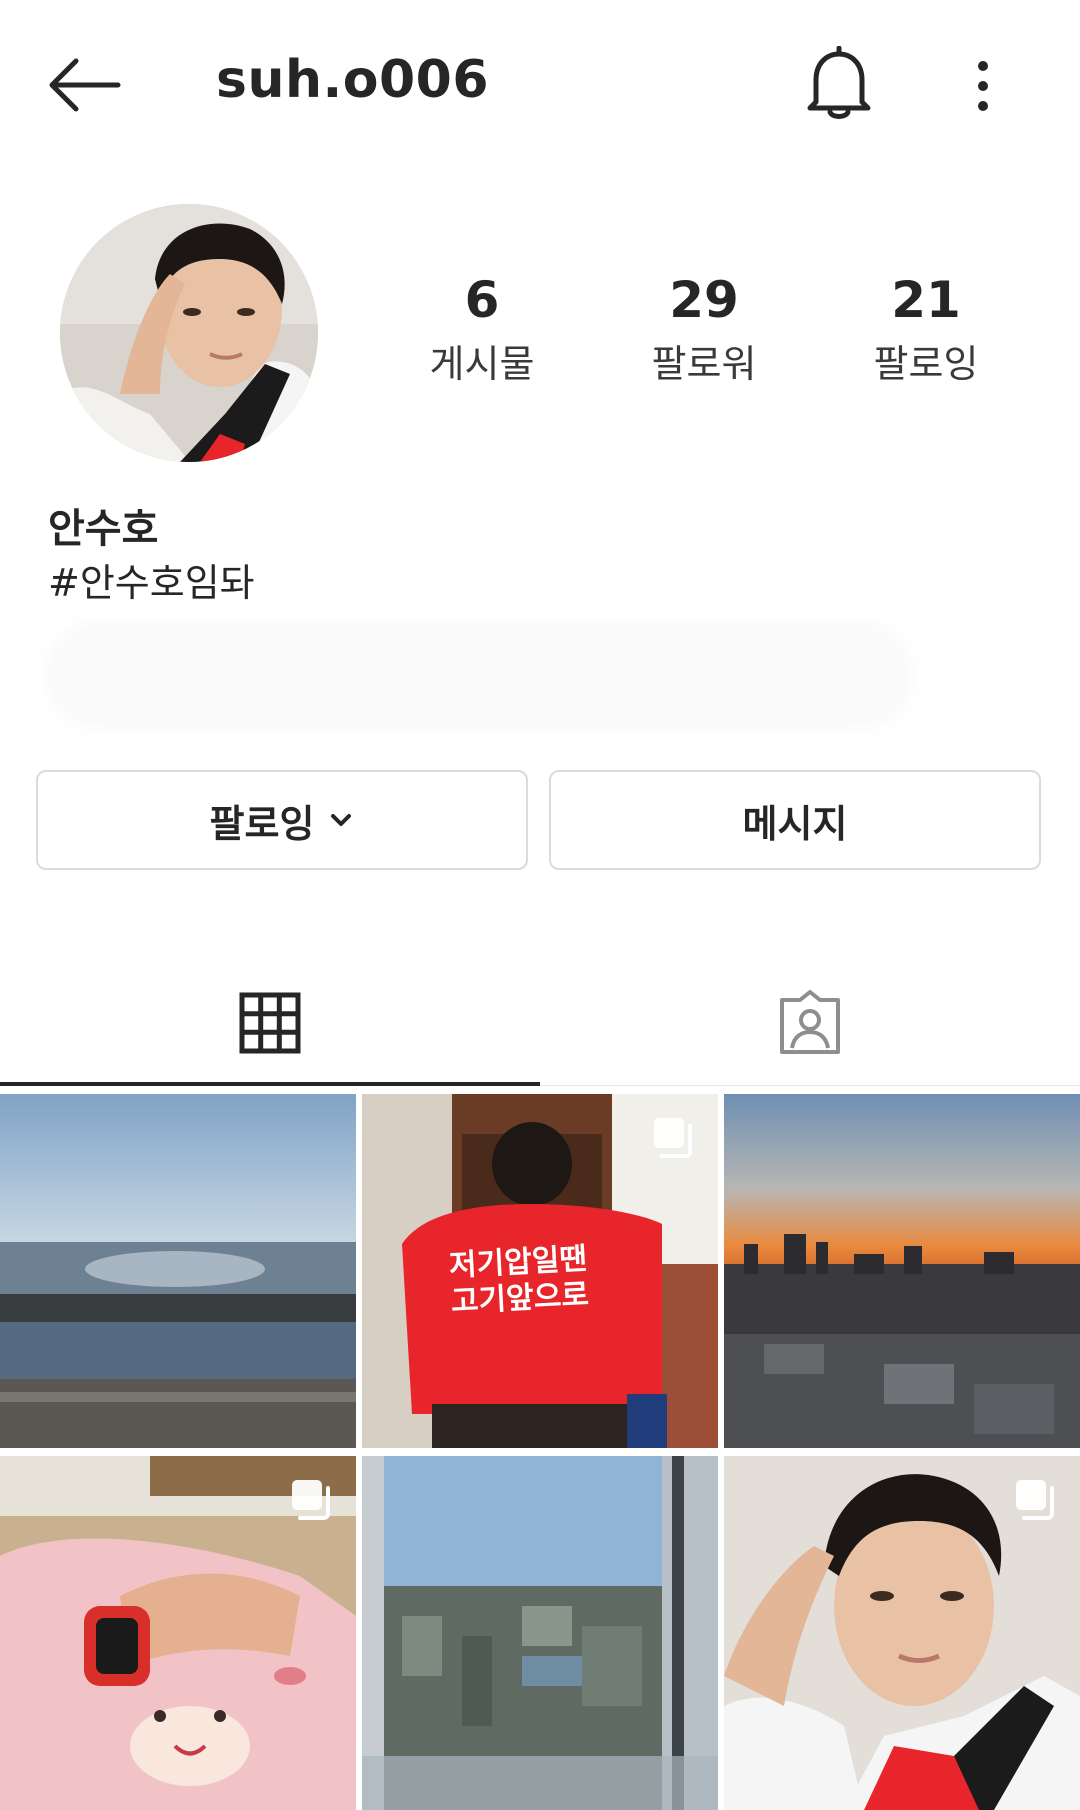  I want to click on active-tab-indicator, so click(270, 1084).